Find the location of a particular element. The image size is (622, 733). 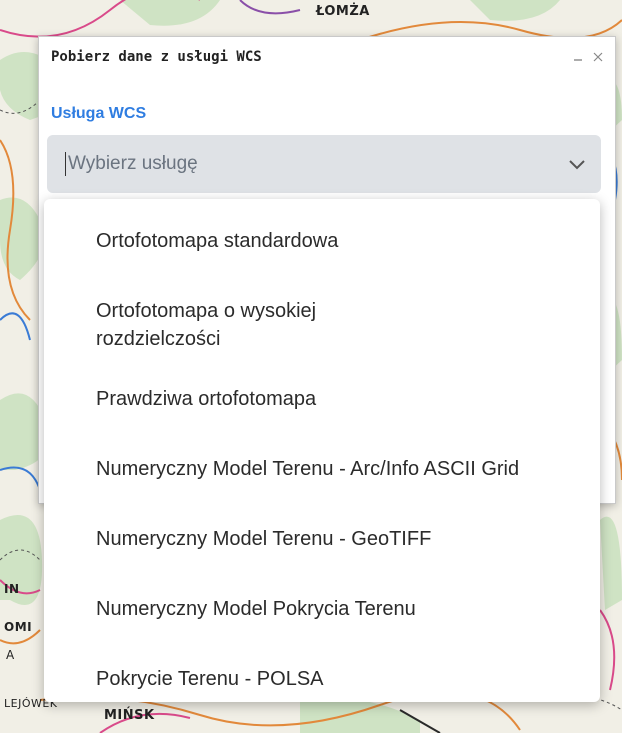

dropdown-option: Pokrycie Terenu - POLSA is located at coordinates (322, 684).